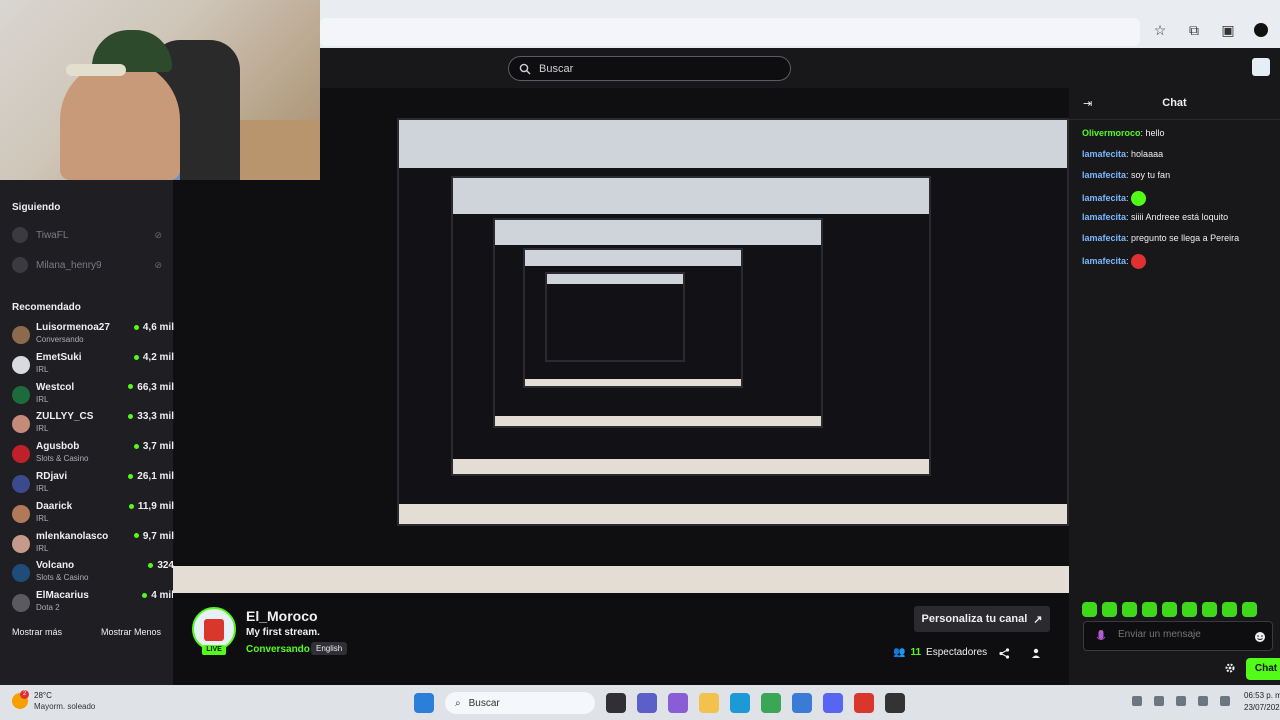  What do you see at coordinates (895, 703) in the screenshot?
I see `obs-icon` at bounding box center [895, 703].